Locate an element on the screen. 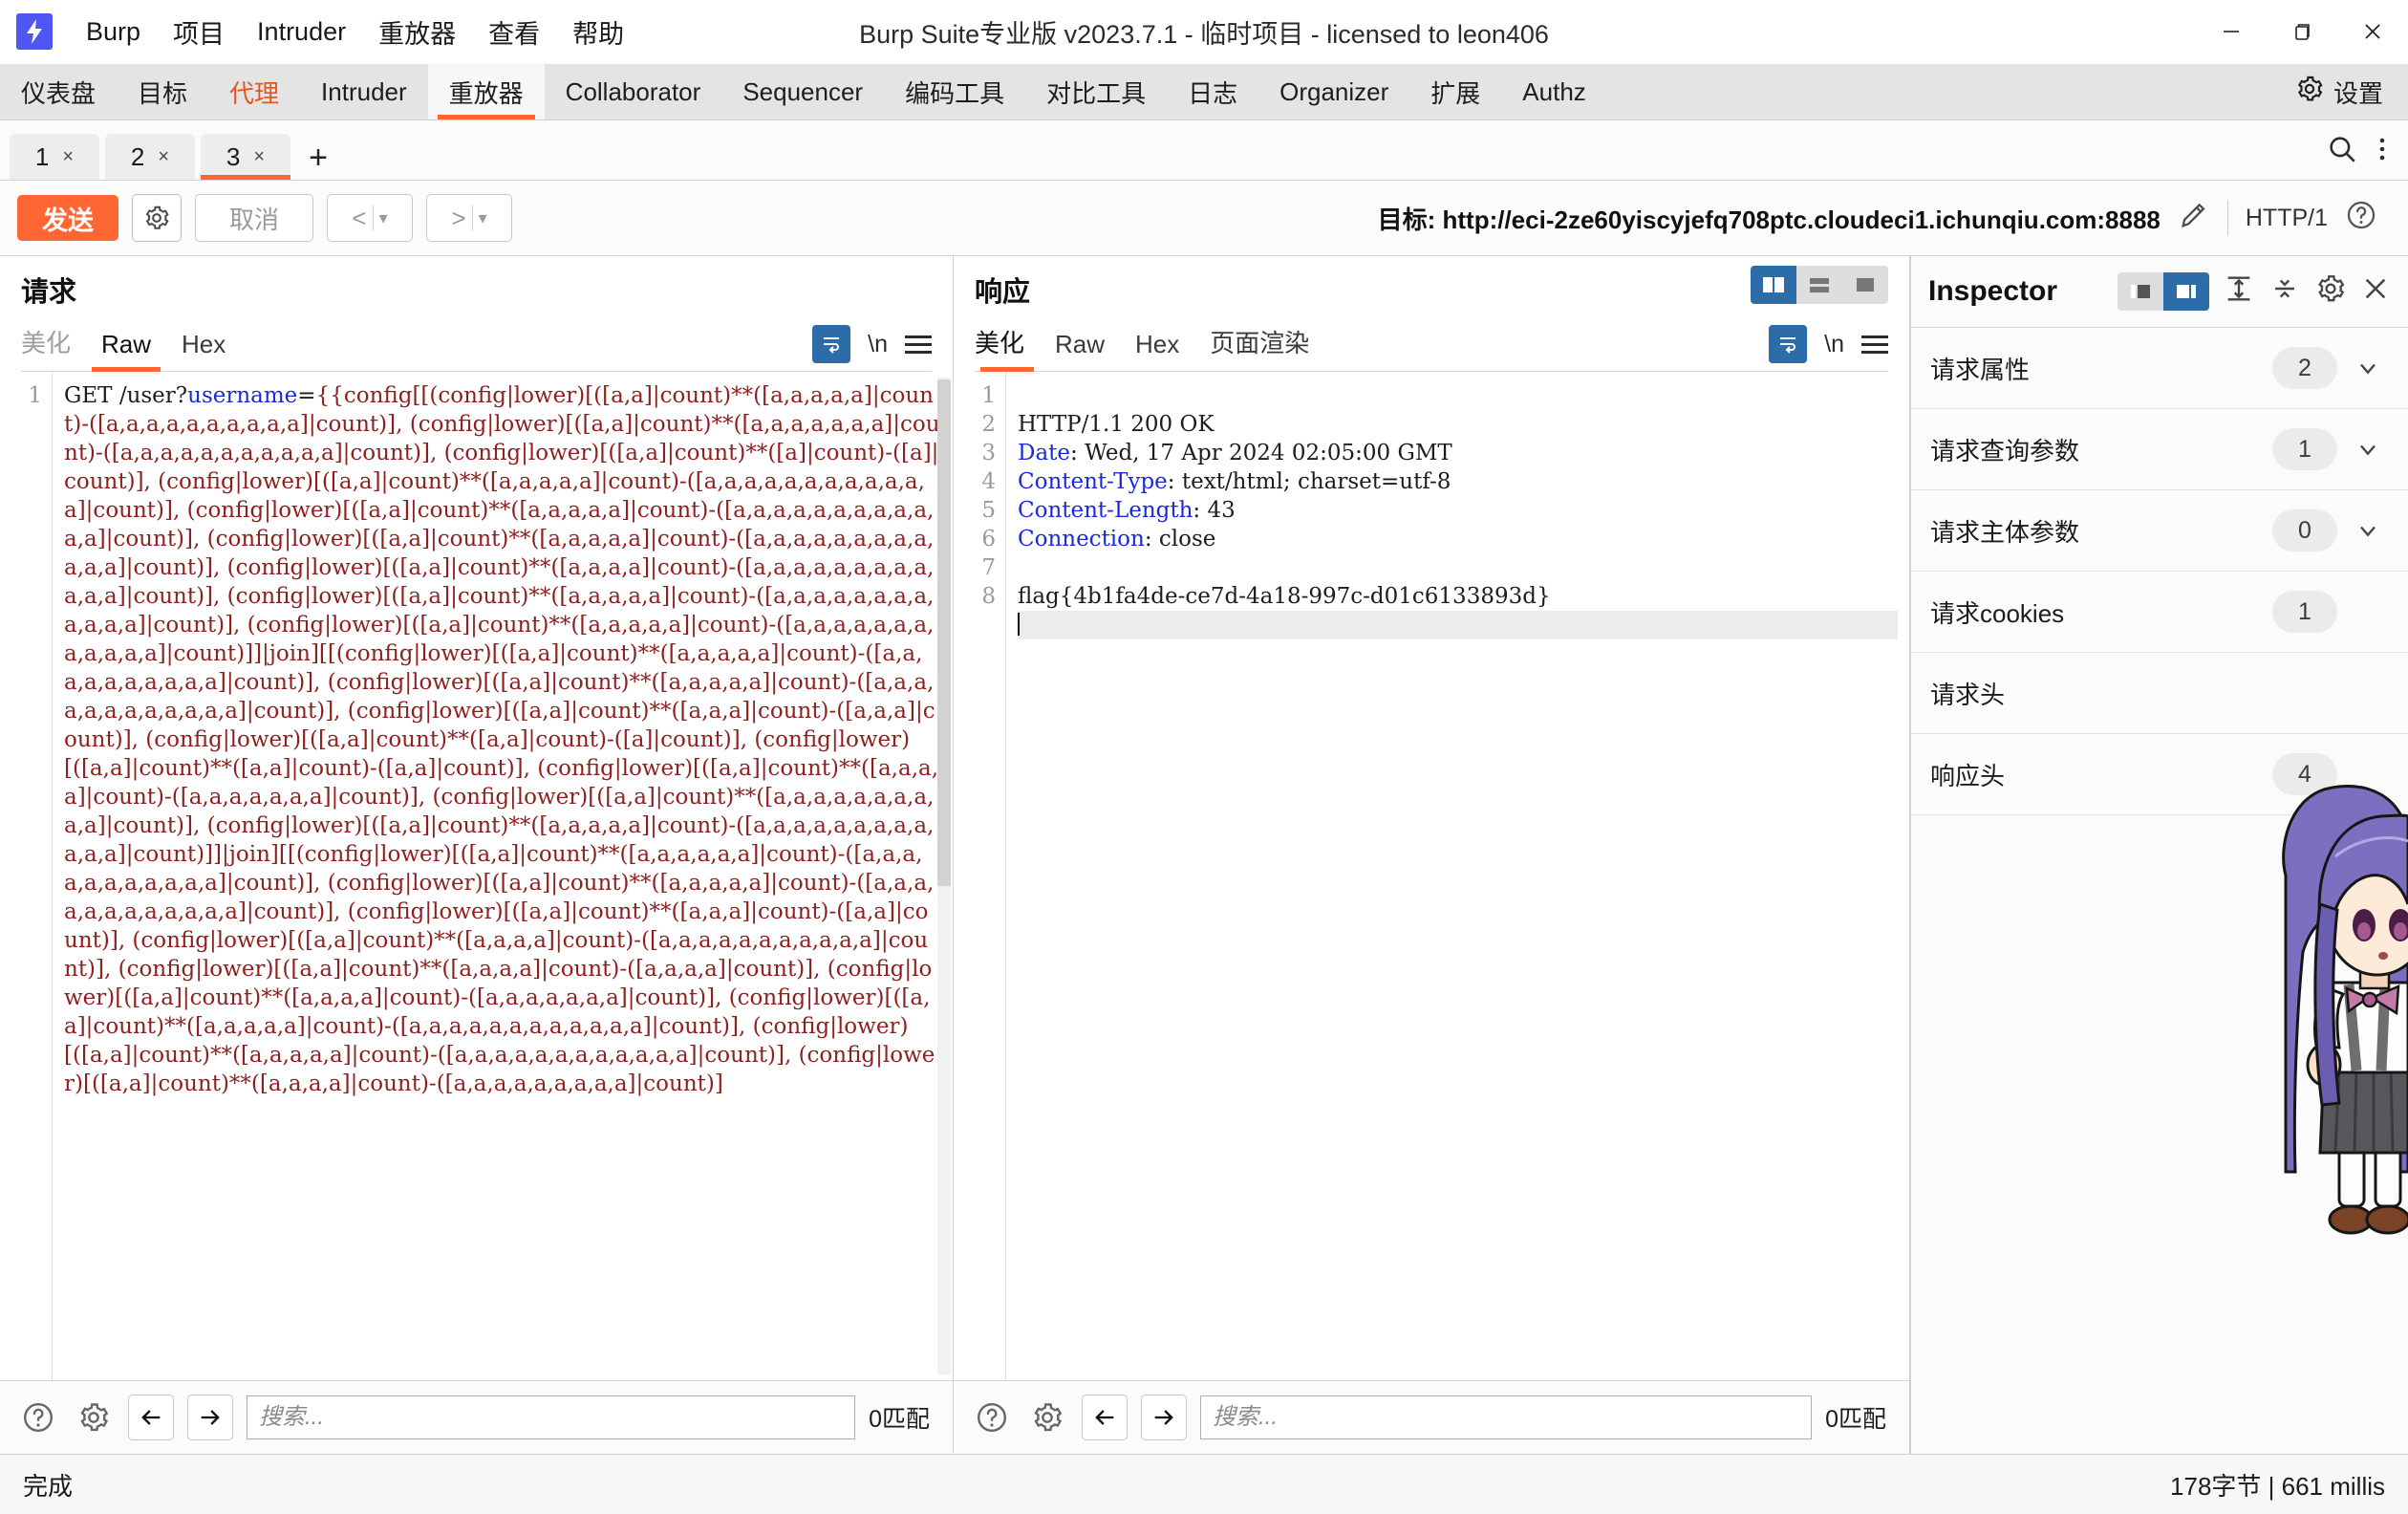  http-version-label: HTTP/1 is located at coordinates (2287, 218).